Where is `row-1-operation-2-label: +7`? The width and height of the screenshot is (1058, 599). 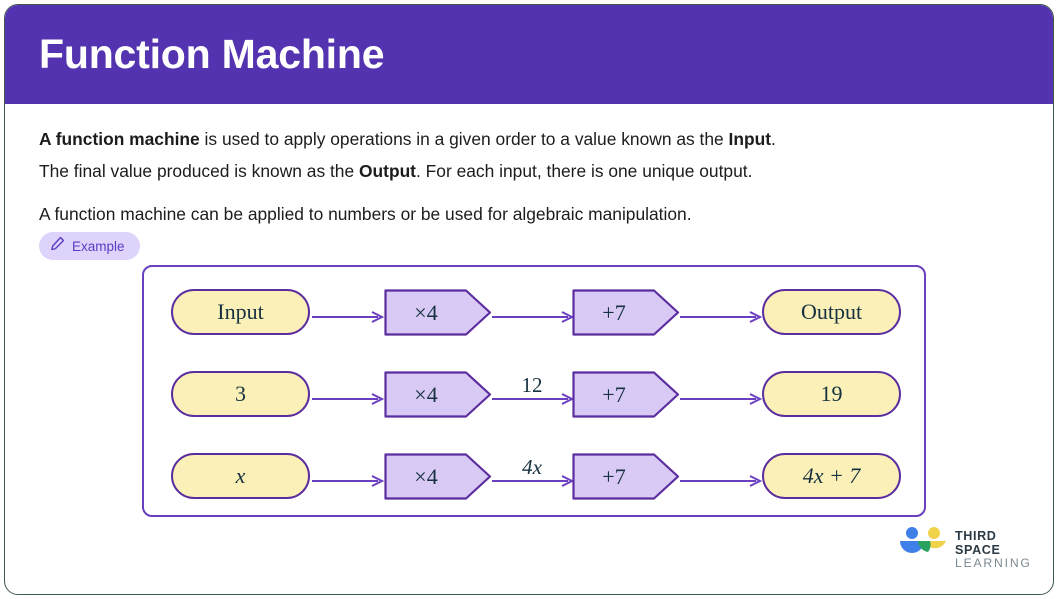 row-1-operation-2-label: +7 is located at coordinates (614, 312).